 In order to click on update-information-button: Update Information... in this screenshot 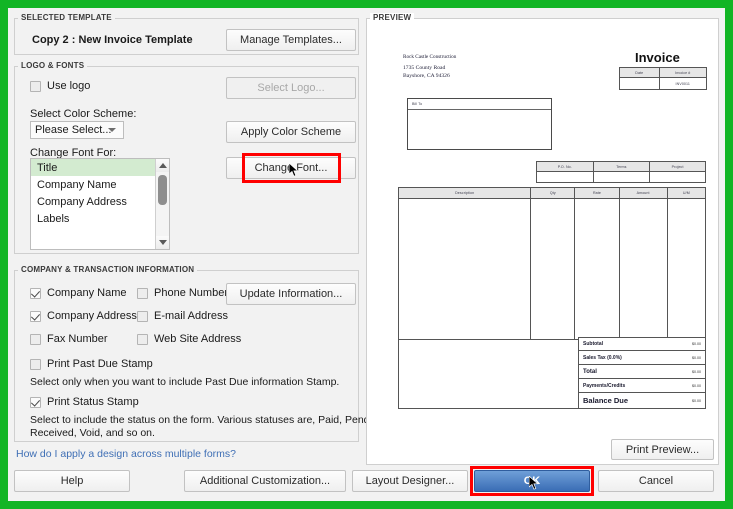, I will do `click(291, 294)`.